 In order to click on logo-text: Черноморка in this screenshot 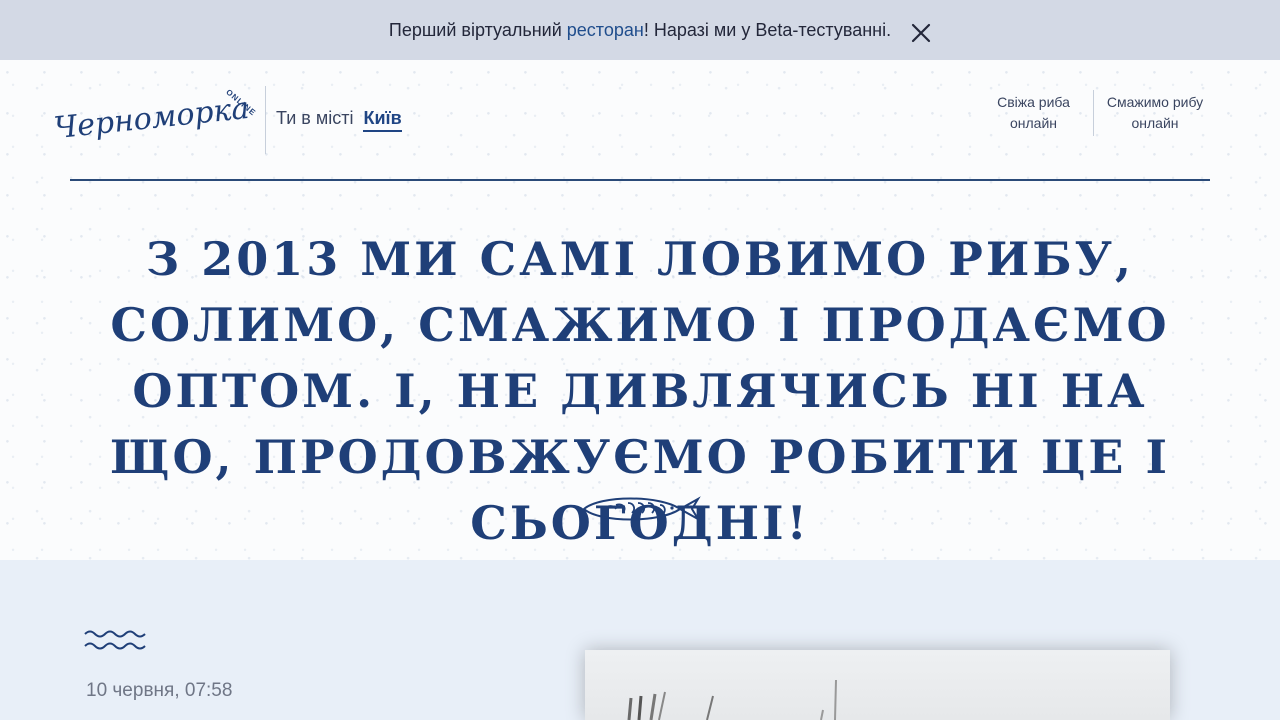, I will do `click(151, 118)`.